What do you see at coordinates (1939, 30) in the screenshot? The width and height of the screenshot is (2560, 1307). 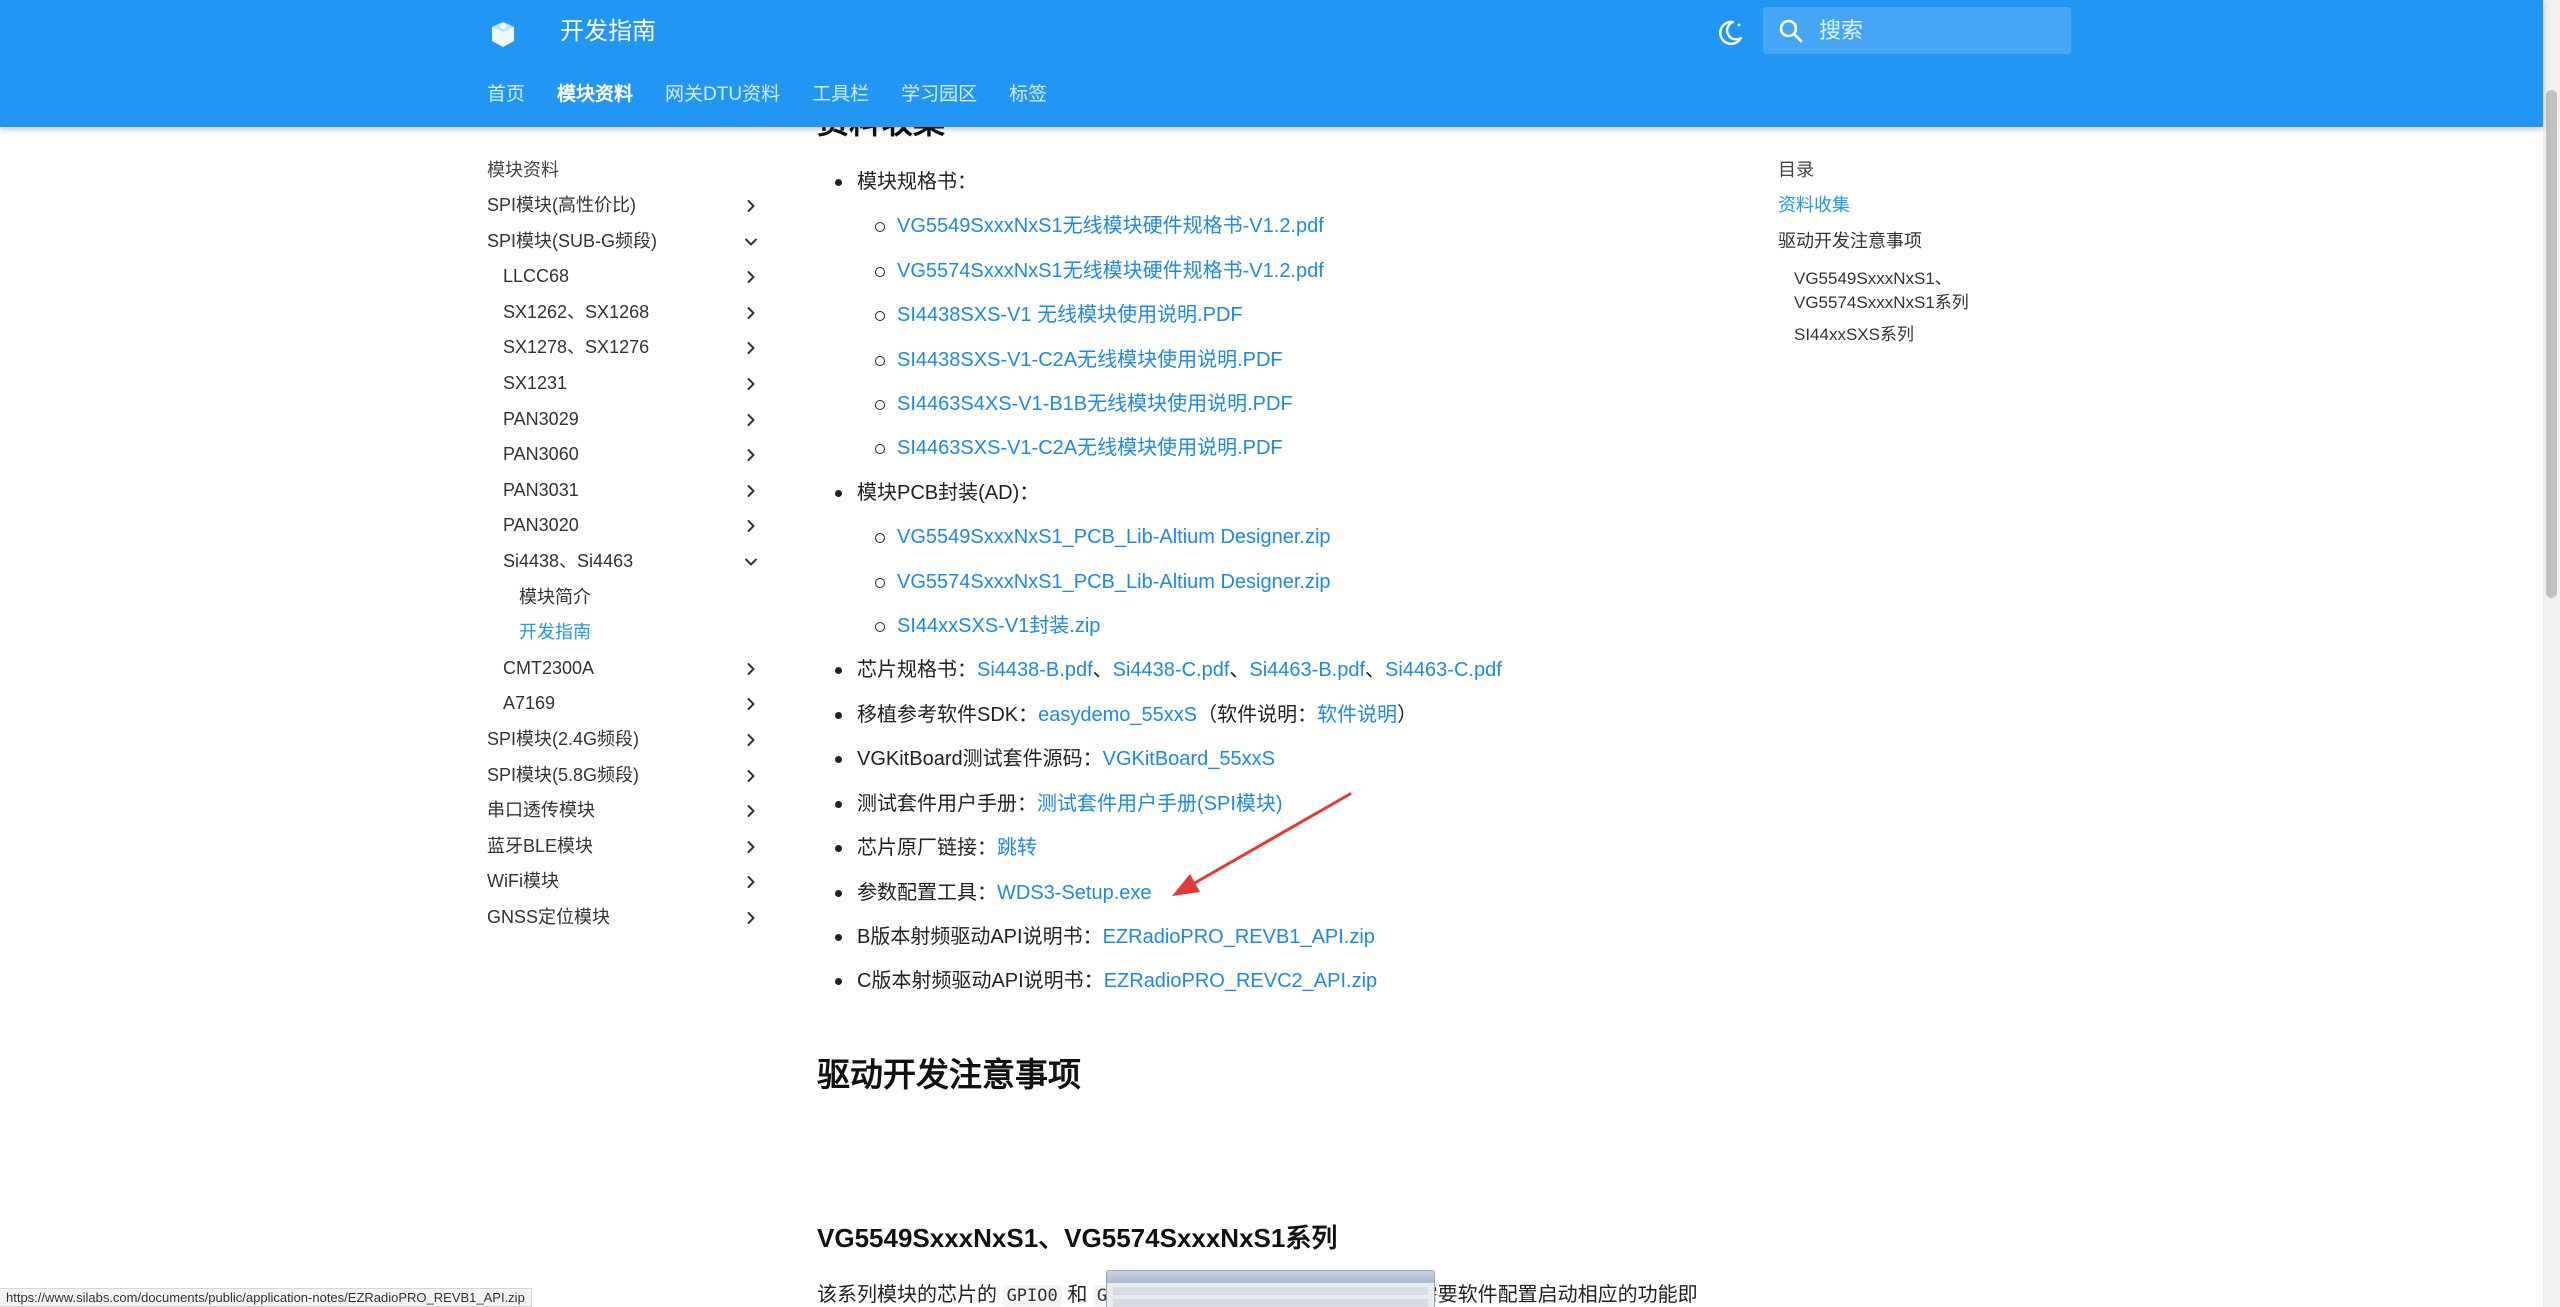 I see `search-input` at bounding box center [1939, 30].